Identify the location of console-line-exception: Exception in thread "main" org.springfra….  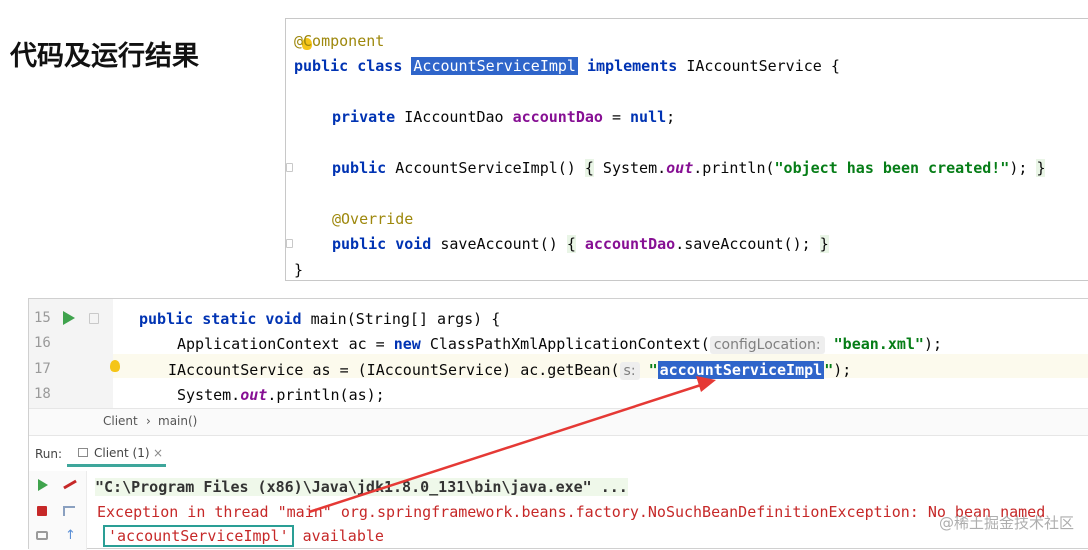
(571, 512).